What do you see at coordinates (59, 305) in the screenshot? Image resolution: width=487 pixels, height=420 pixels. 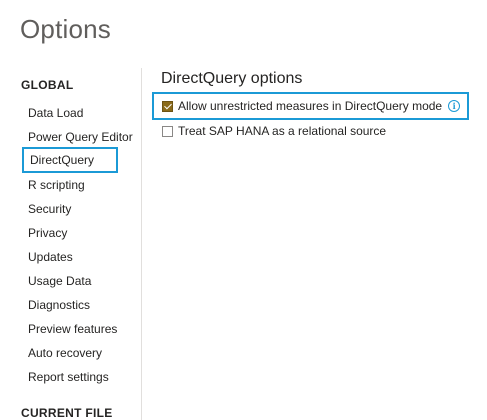 I see `sidebar-item-diagnostics: Diagnostics` at bounding box center [59, 305].